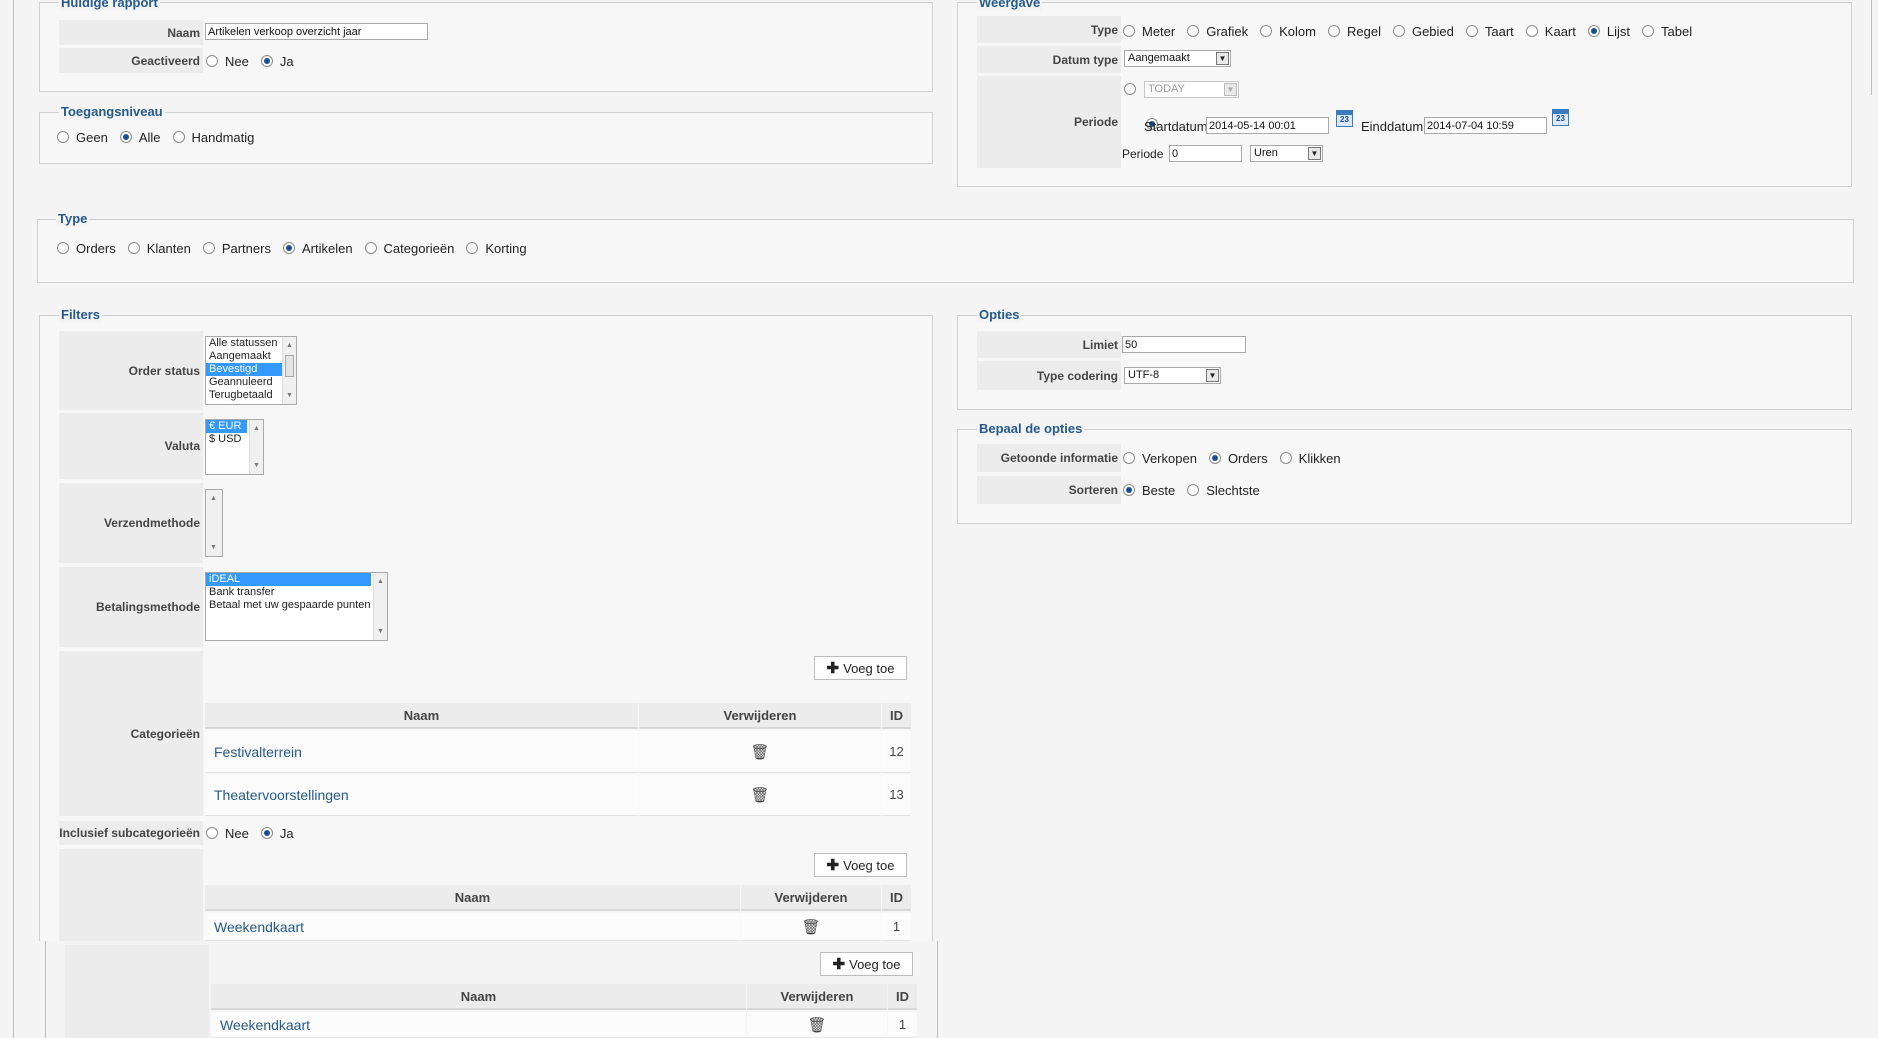 Image resolution: width=1878 pixels, height=1038 pixels. I want to click on categorie-link: Festivalterrein, so click(253, 752).